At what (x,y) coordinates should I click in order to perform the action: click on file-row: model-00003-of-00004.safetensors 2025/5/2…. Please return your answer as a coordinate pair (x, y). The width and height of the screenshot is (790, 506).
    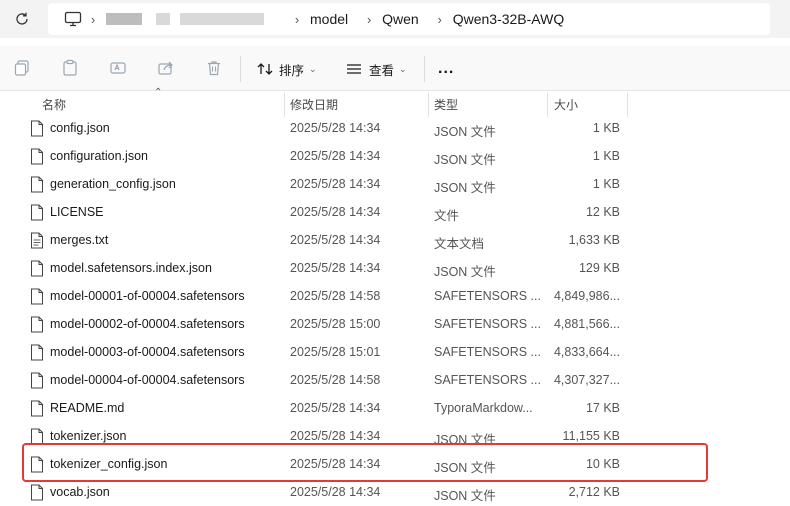
    Looking at the image, I should click on (395, 352).